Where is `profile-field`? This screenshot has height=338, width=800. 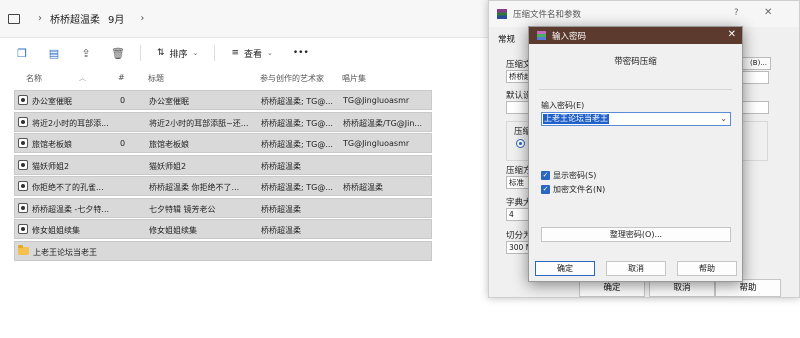 profile-field is located at coordinates (518, 107).